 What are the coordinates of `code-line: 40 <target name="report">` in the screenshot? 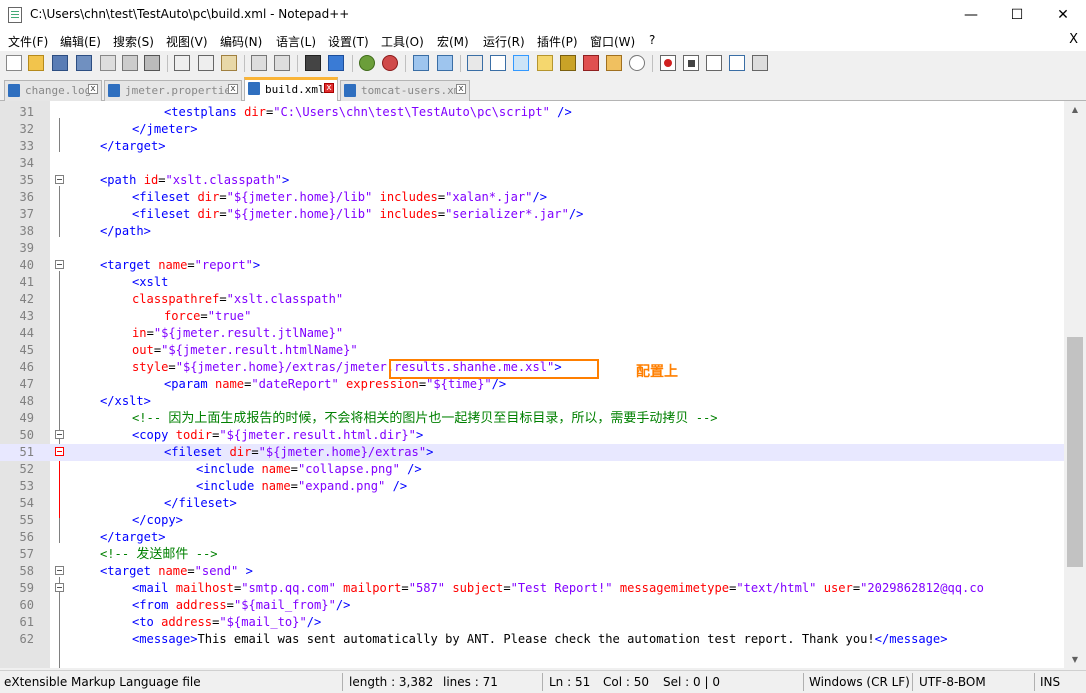 It's located at (532, 265).